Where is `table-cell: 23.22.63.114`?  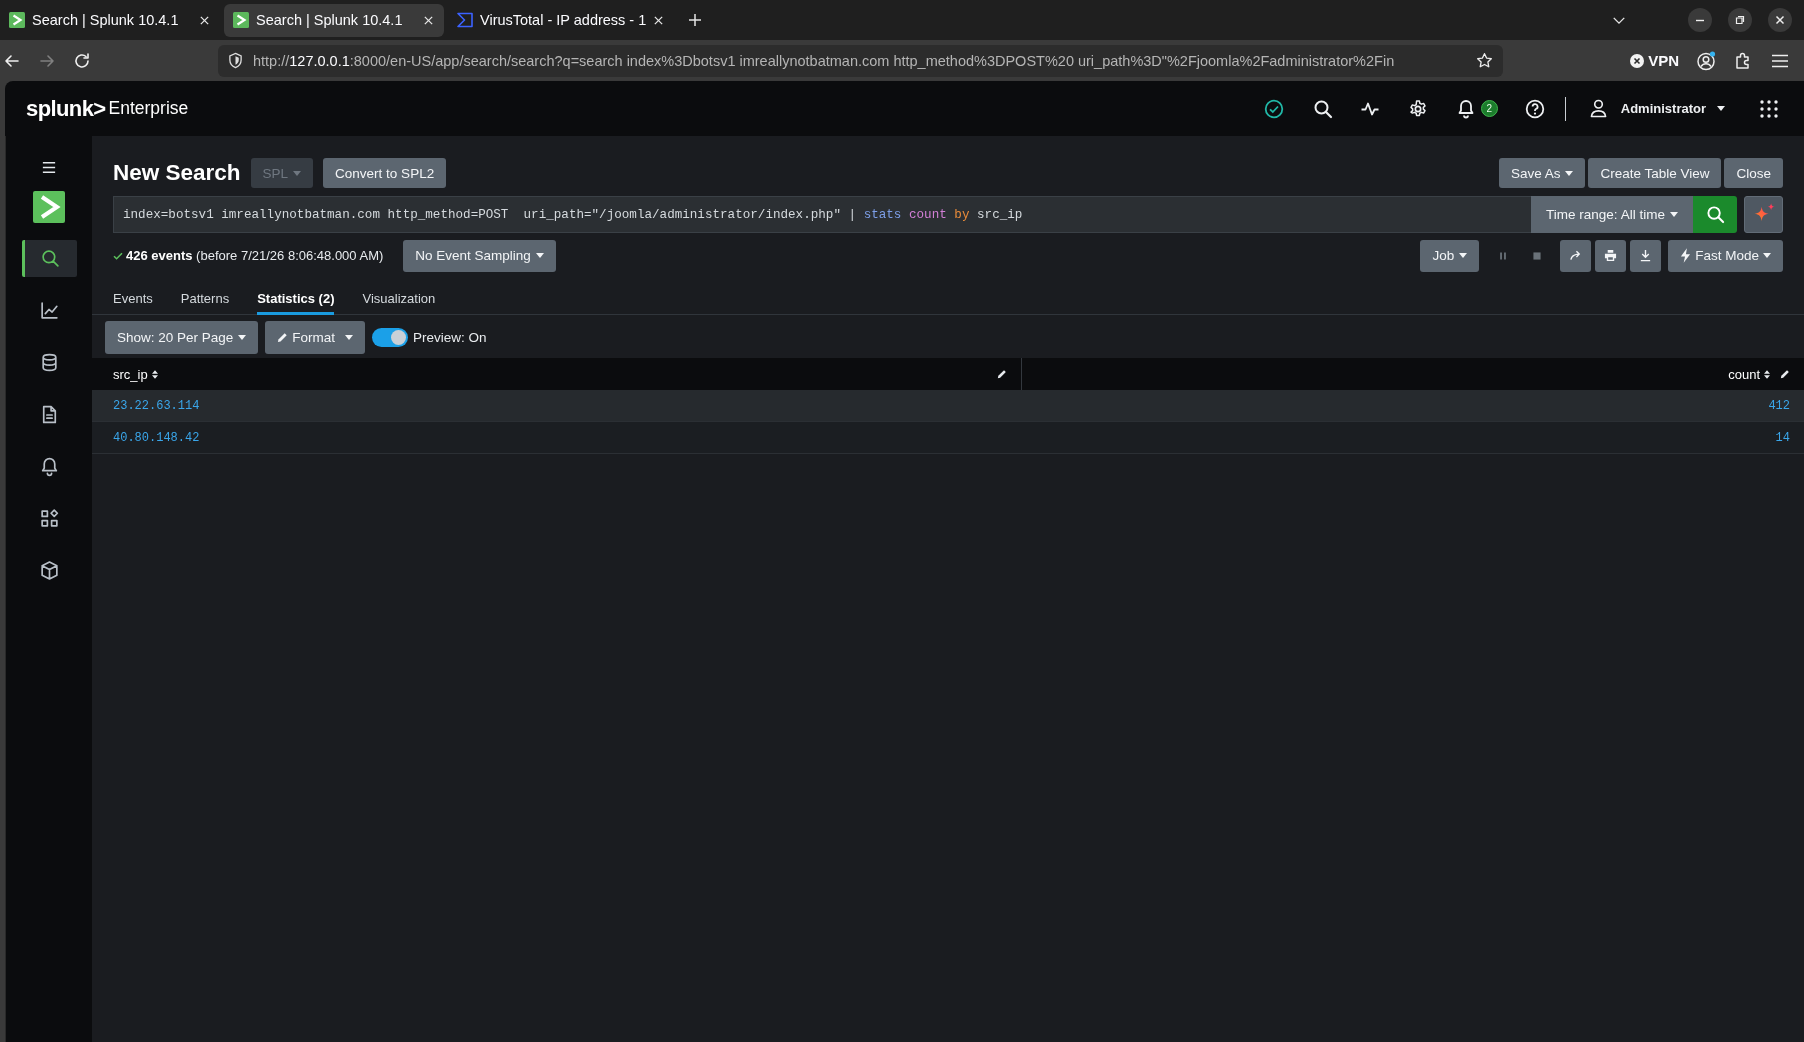
table-cell: 23.22.63.114 is located at coordinates (156, 405).